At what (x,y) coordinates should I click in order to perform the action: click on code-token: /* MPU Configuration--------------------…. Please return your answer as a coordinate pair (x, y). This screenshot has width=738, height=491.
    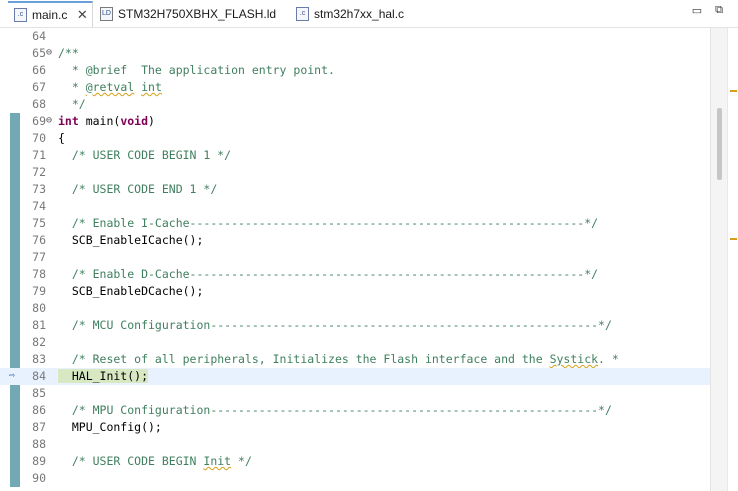
    Looking at the image, I should click on (335, 410).